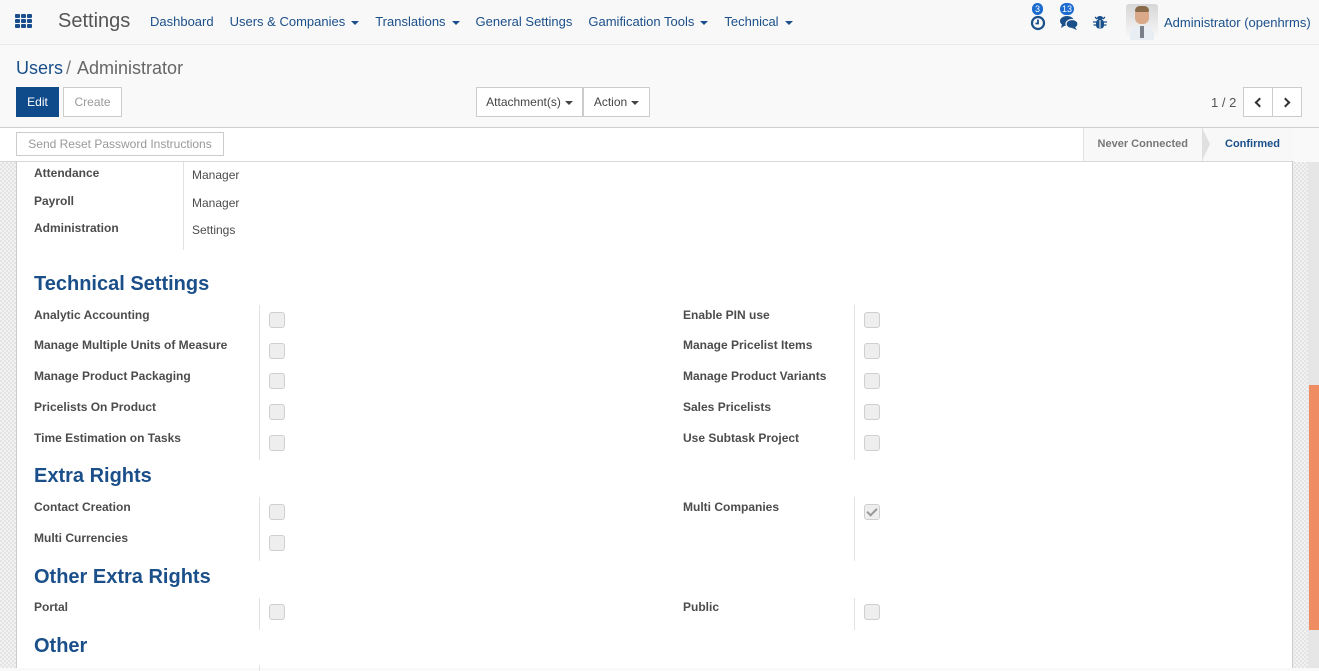 This screenshot has height=671, width=1319. I want to click on messages-badge: 13, so click(1067, 9).